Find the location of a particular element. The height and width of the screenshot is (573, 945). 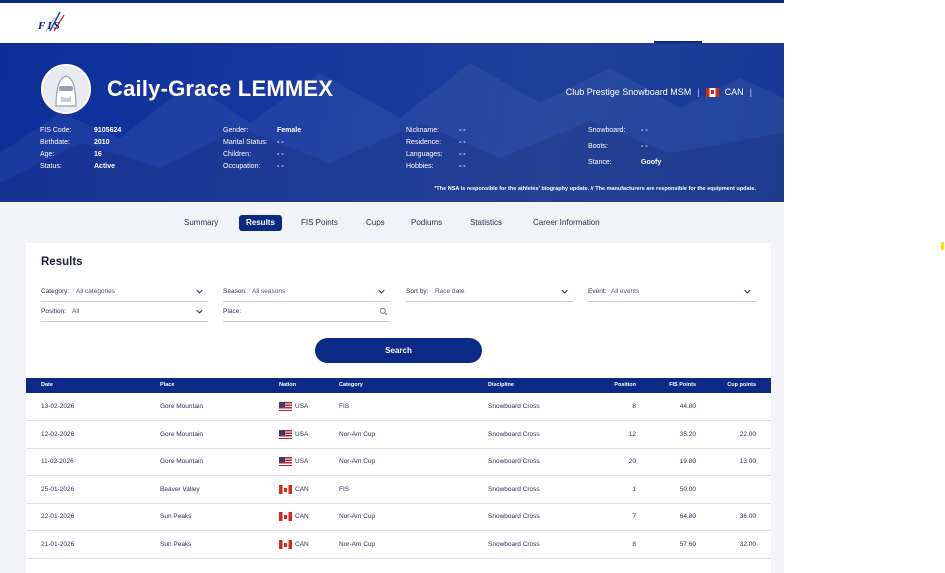

column-header-fis-points: FIS Points is located at coordinates (671, 385).